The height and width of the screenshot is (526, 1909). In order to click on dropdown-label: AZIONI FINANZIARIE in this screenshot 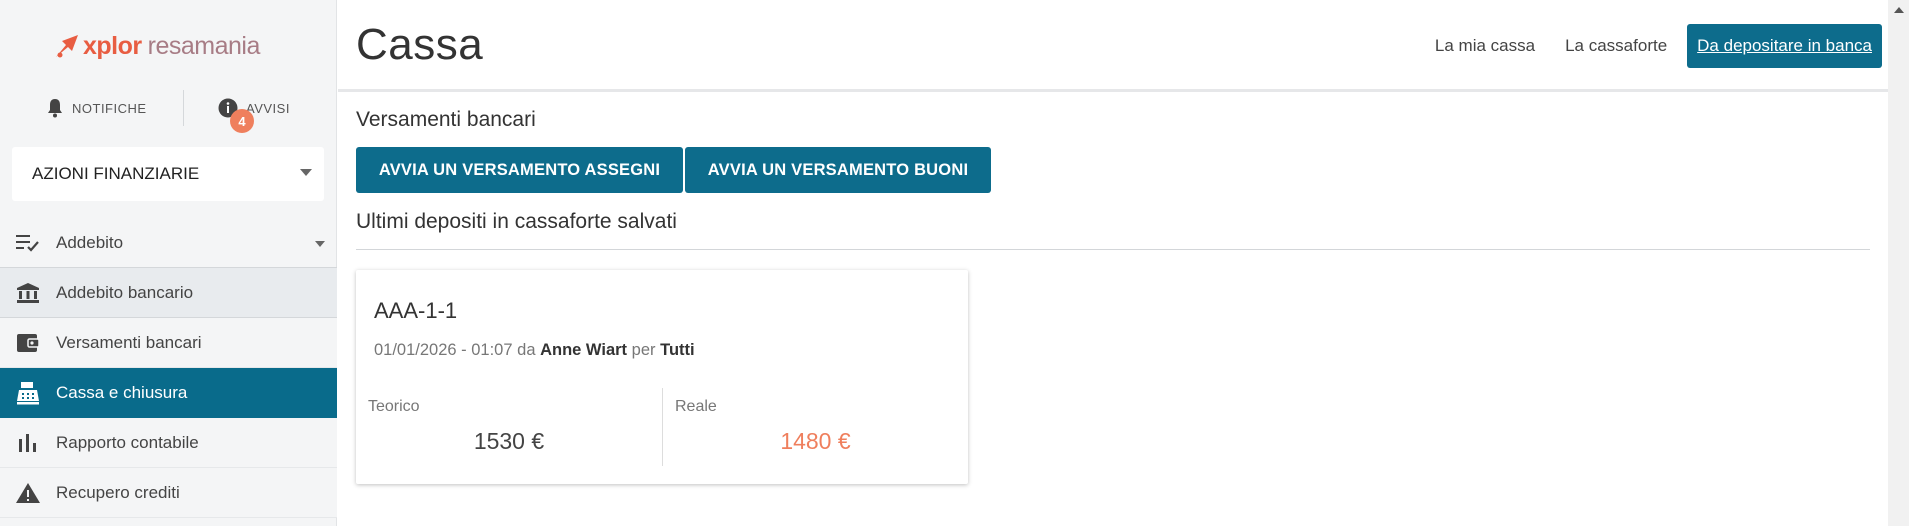, I will do `click(116, 173)`.